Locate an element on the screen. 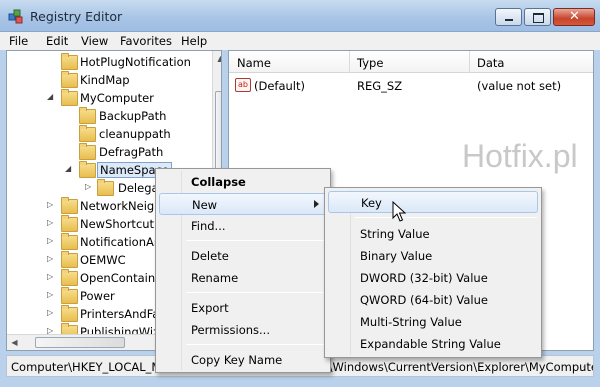 The image size is (600, 387). tree-item-defragpath: DefragPath is located at coordinates (109, 152).